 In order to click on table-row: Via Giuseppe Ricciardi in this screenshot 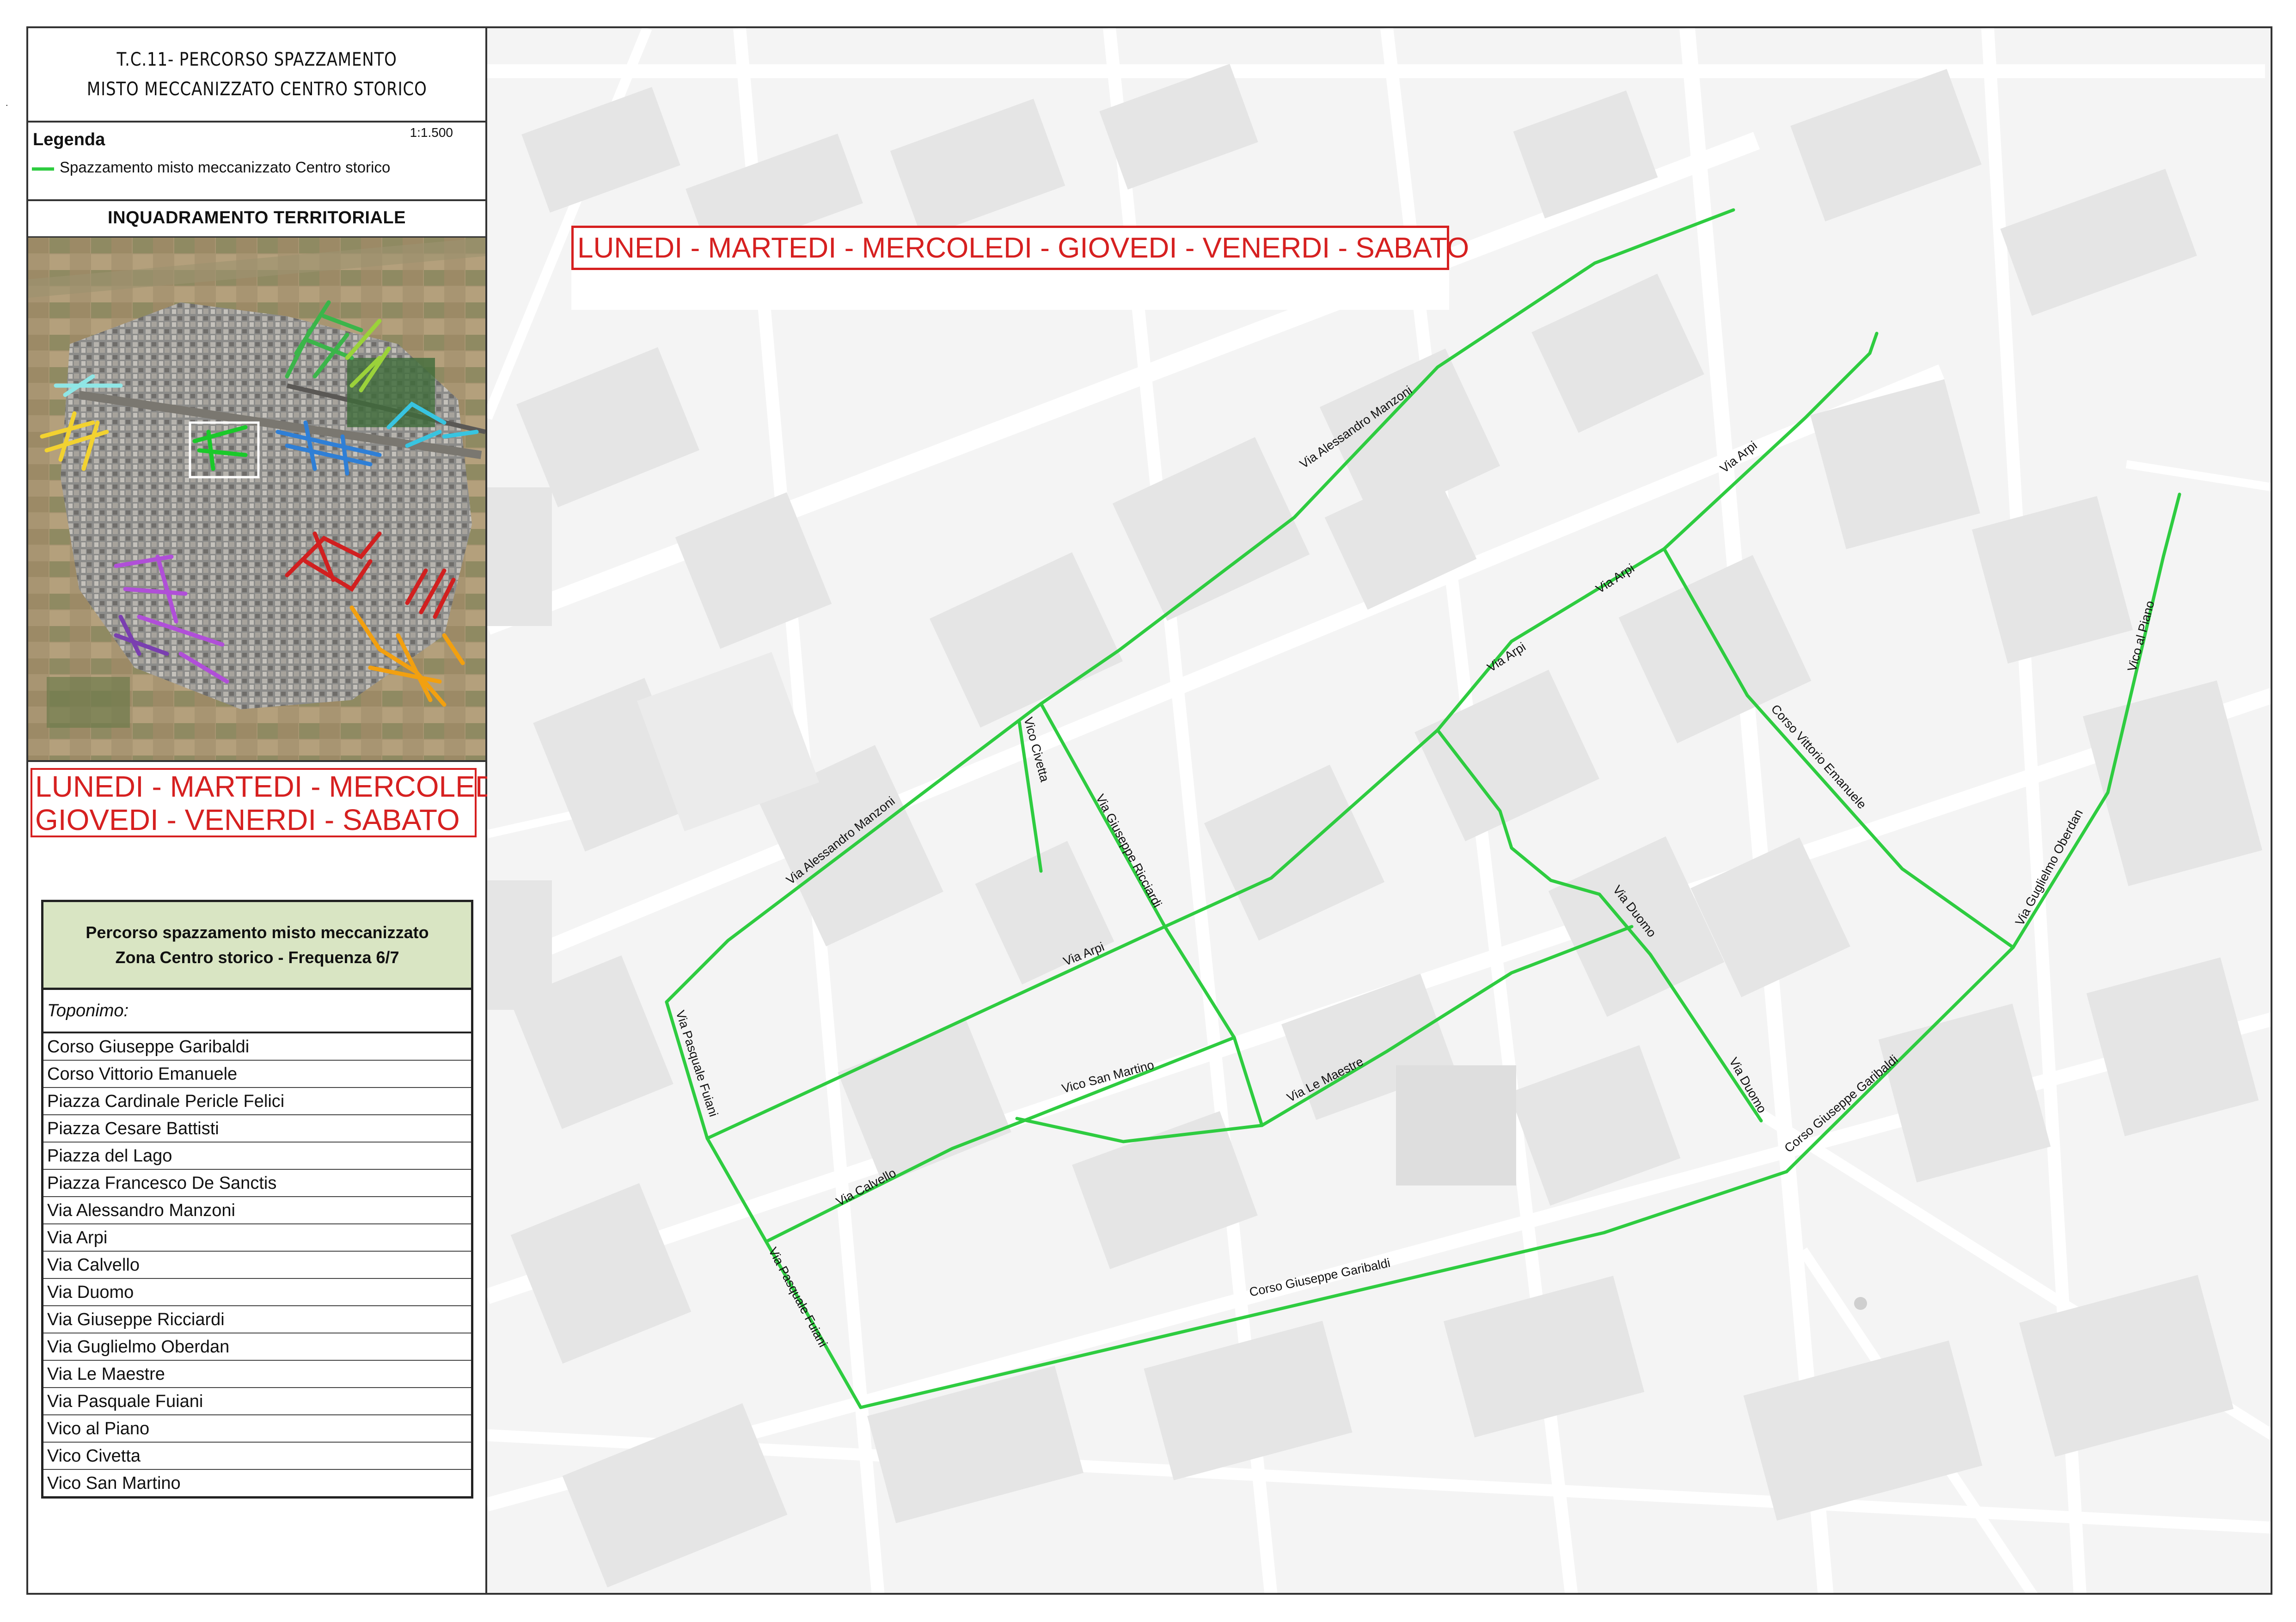, I will do `click(257, 1319)`.